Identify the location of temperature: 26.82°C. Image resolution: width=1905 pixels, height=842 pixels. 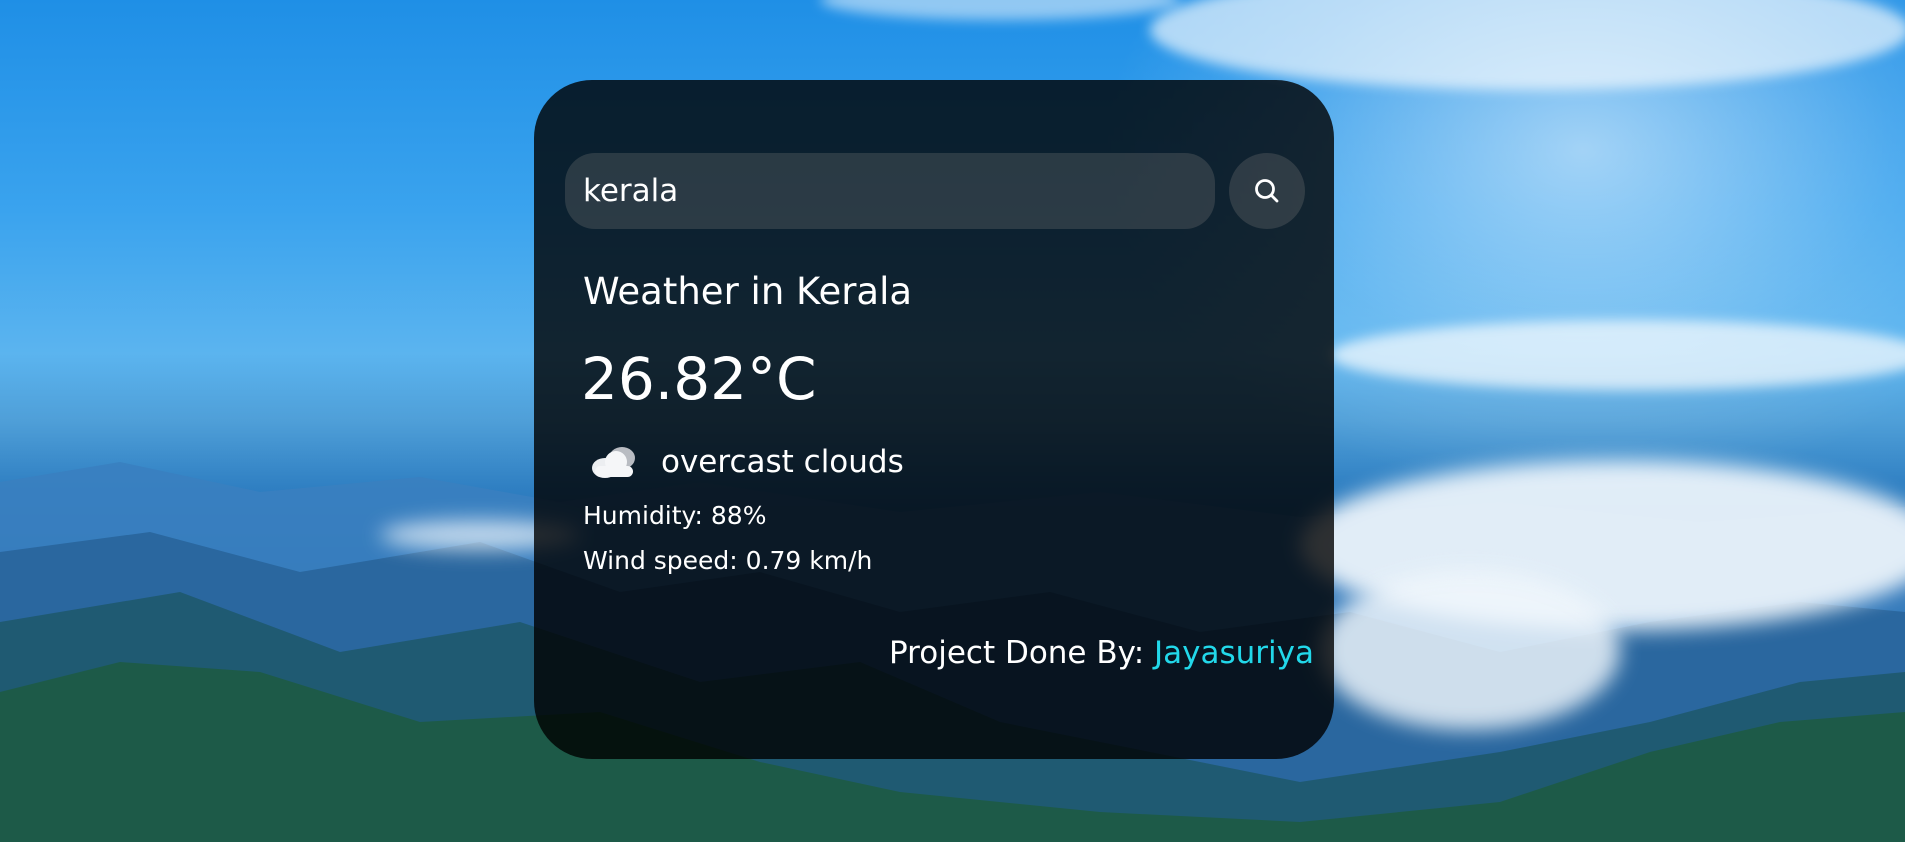
(699, 379).